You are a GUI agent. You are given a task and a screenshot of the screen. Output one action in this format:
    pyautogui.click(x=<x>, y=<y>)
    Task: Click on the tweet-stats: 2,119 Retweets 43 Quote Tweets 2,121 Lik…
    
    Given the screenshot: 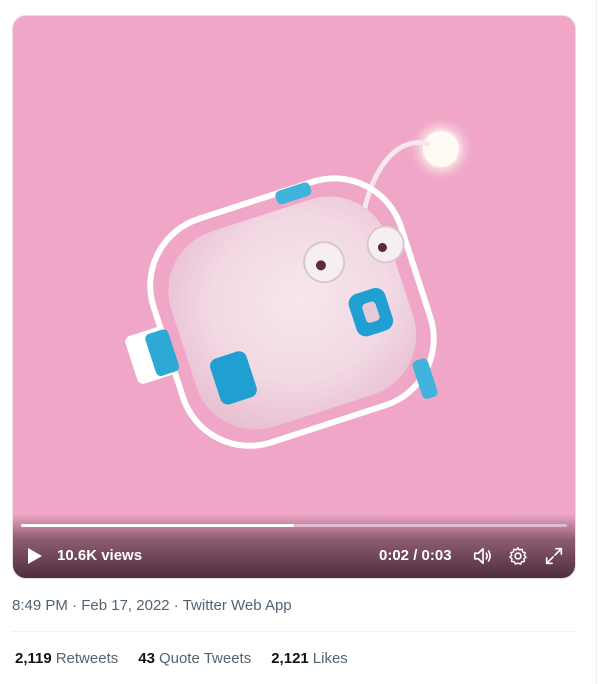 What is the action you would take?
    pyautogui.click(x=181, y=658)
    